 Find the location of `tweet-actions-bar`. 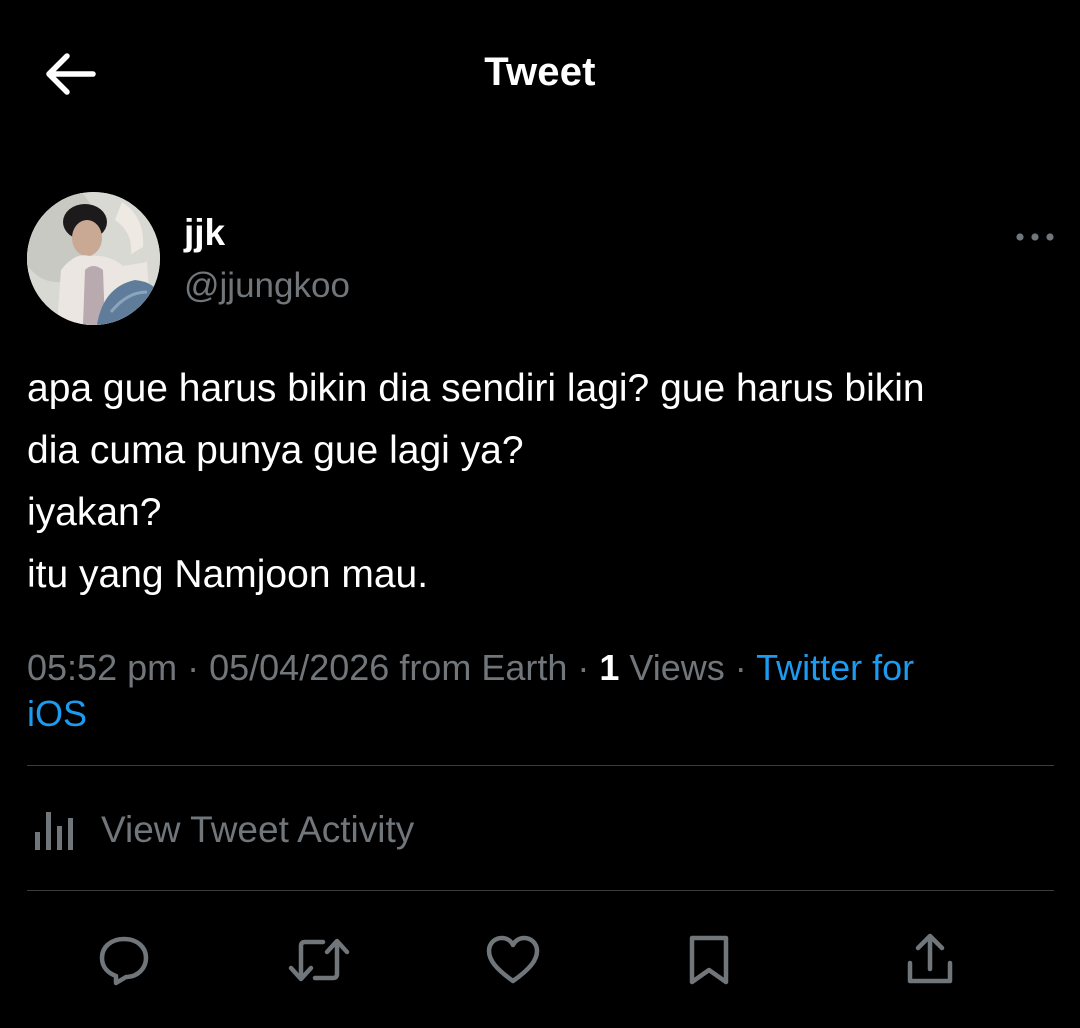

tweet-actions-bar is located at coordinates (540, 960).